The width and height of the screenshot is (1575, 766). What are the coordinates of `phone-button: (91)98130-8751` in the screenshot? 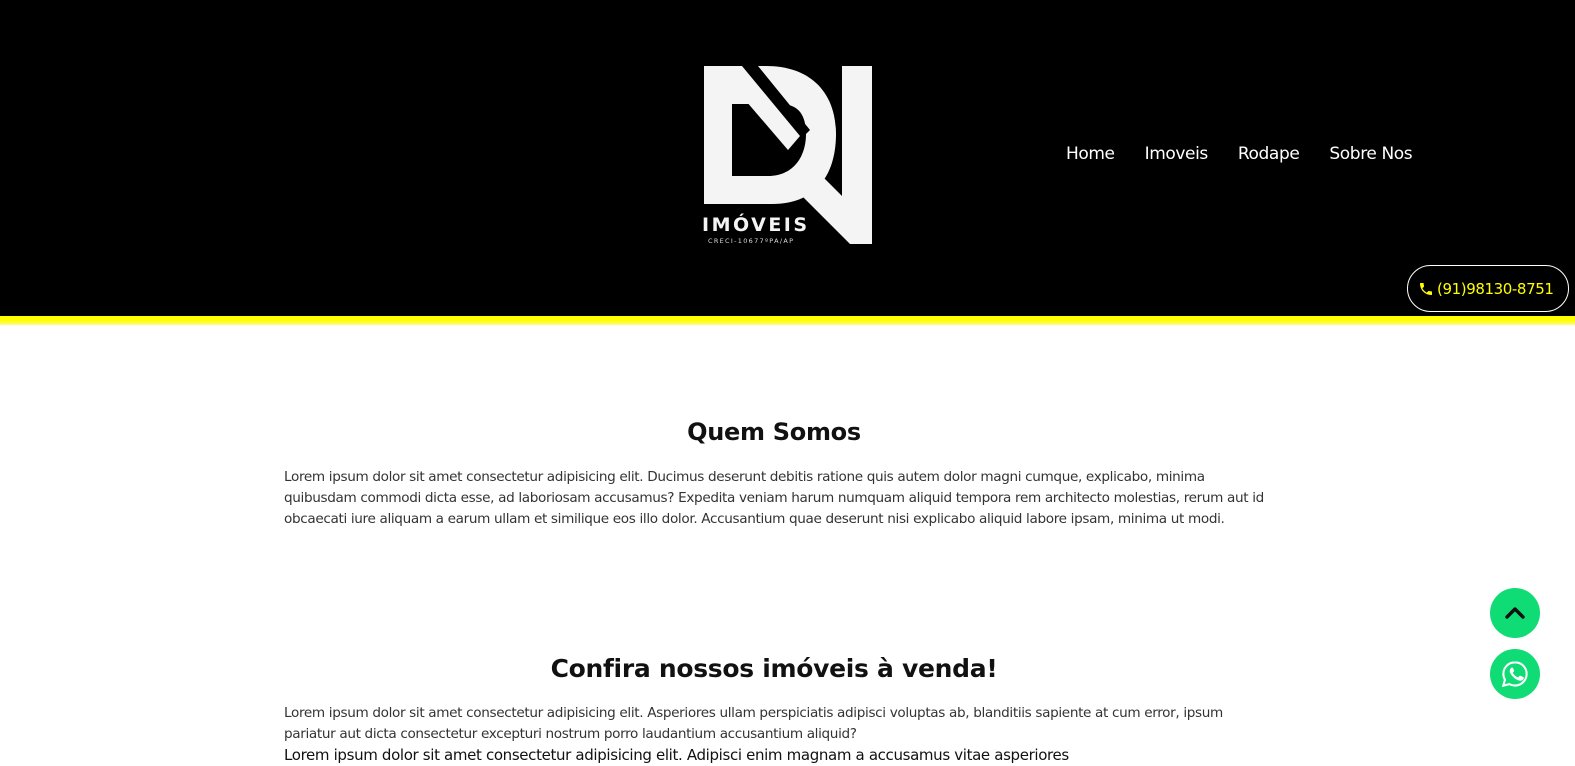 It's located at (1488, 288).